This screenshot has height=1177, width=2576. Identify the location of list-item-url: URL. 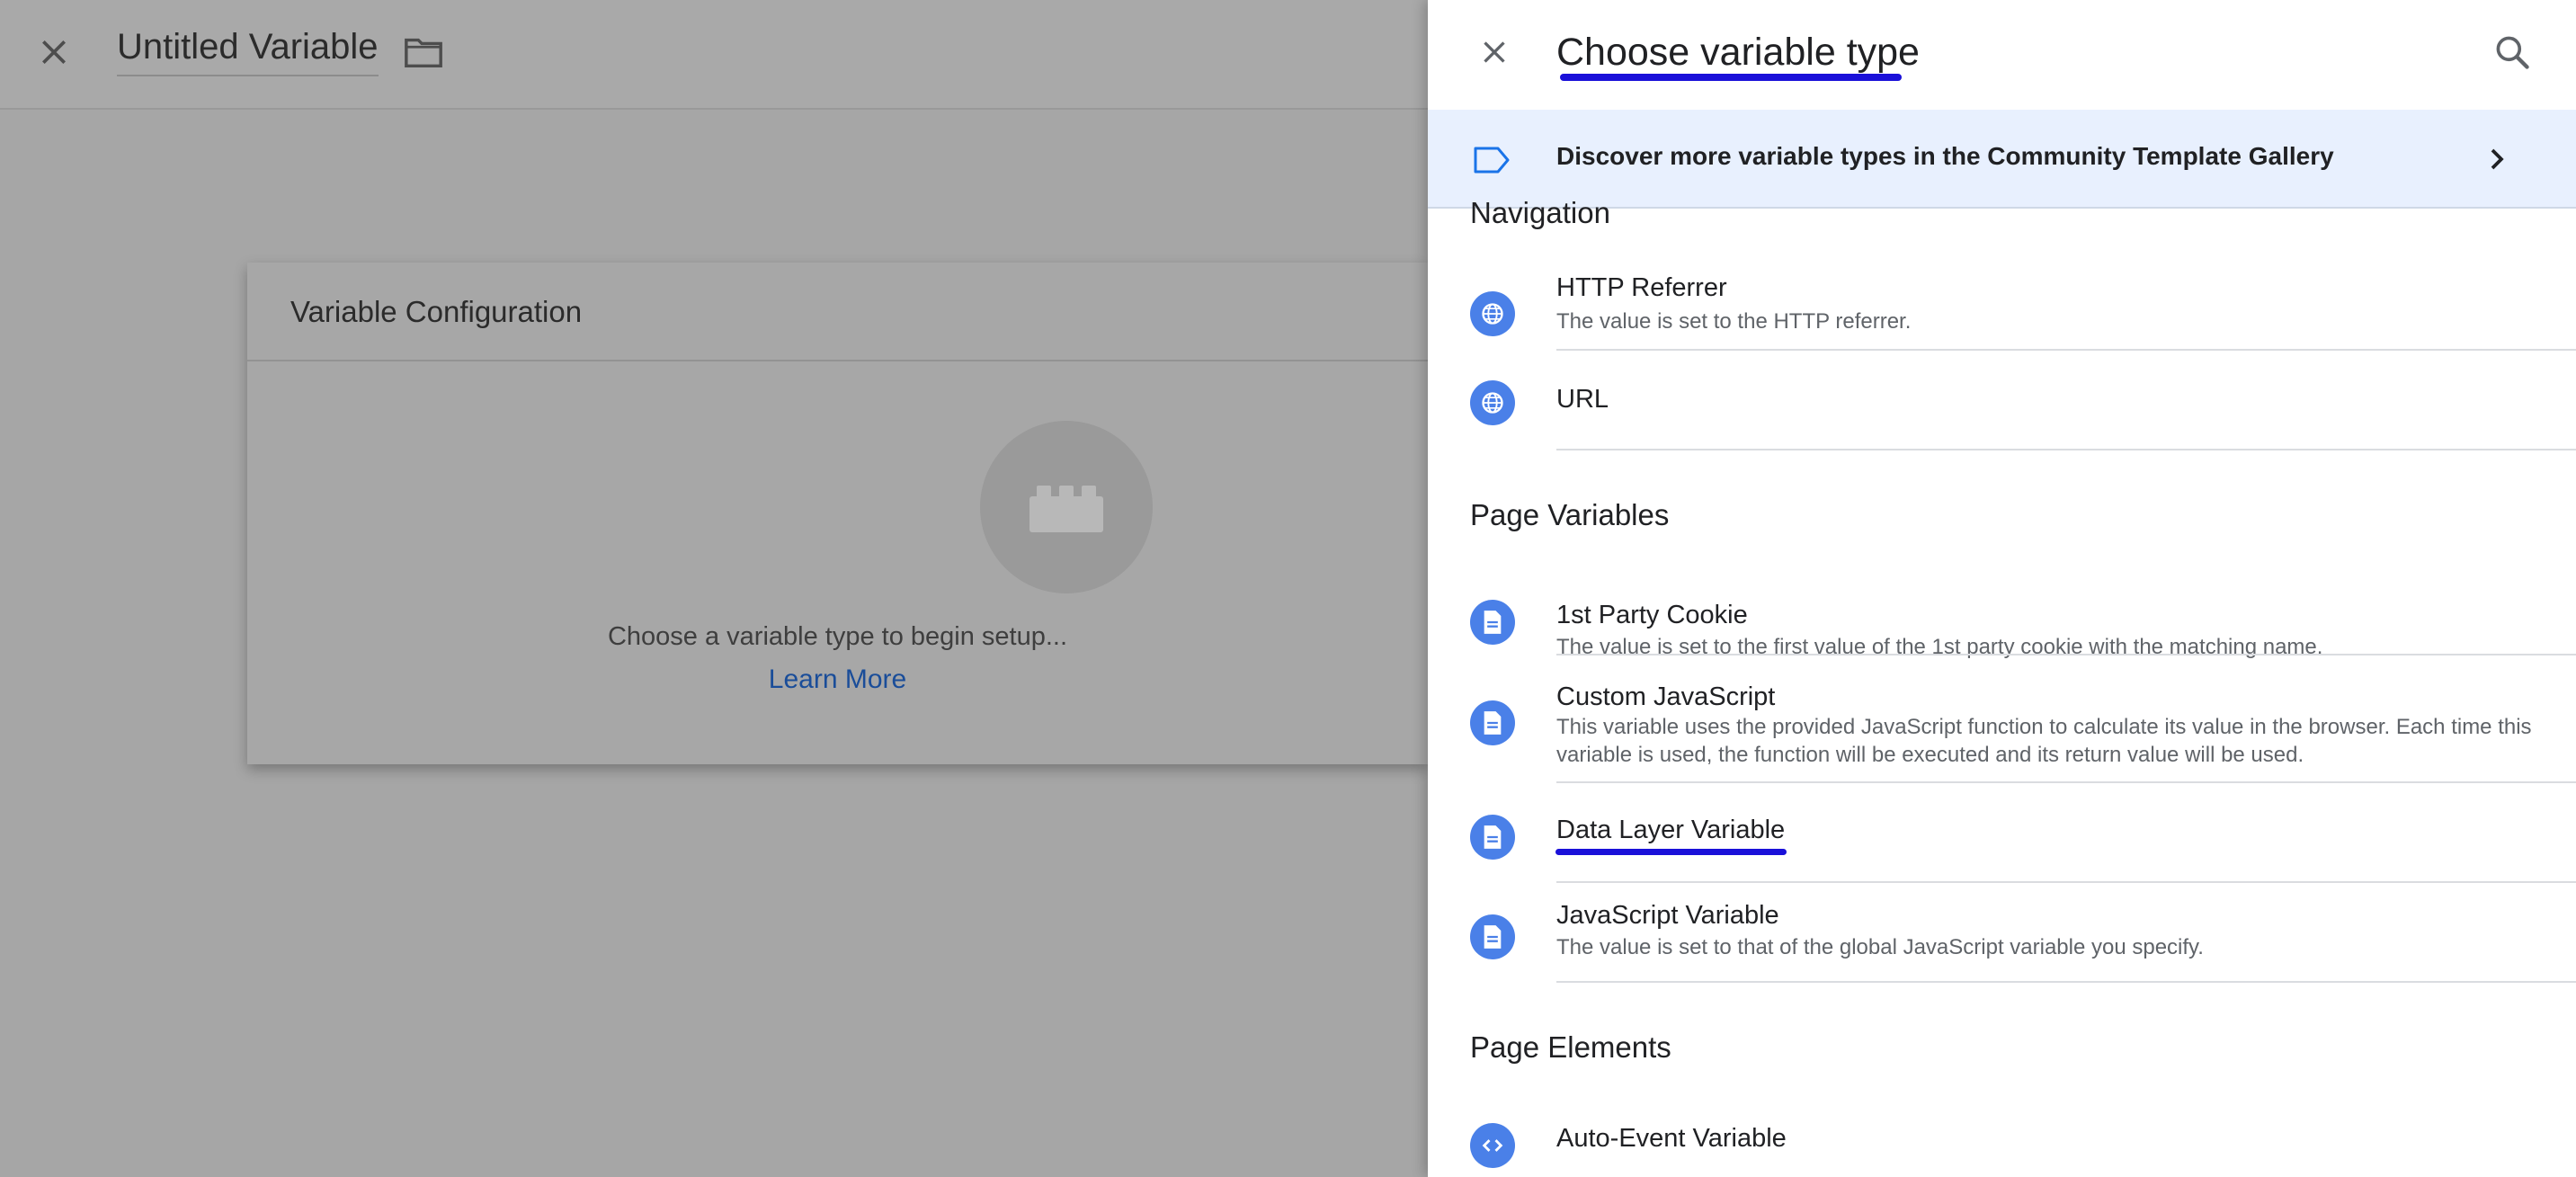
(2002, 400).